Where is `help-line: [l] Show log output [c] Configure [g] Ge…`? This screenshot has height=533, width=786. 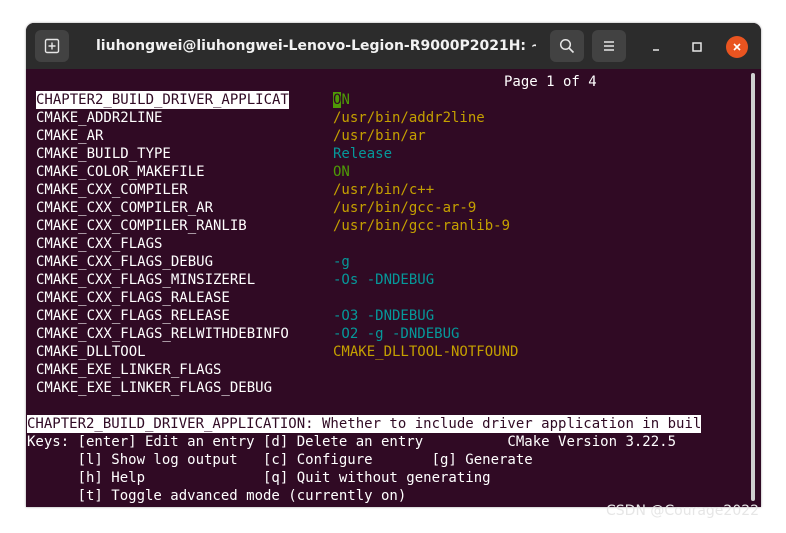
help-line: [l] Show log output [c] Configure [g] Ge… is located at coordinates (280, 460).